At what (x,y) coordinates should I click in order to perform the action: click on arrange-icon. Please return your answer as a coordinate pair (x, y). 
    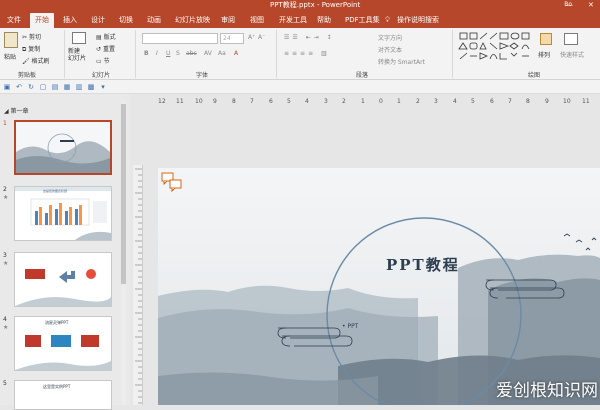
    Looking at the image, I should click on (546, 39).